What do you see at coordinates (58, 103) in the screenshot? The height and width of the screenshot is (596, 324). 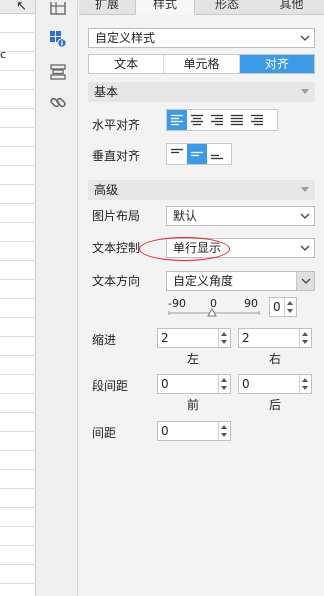 I see `link-icon` at bounding box center [58, 103].